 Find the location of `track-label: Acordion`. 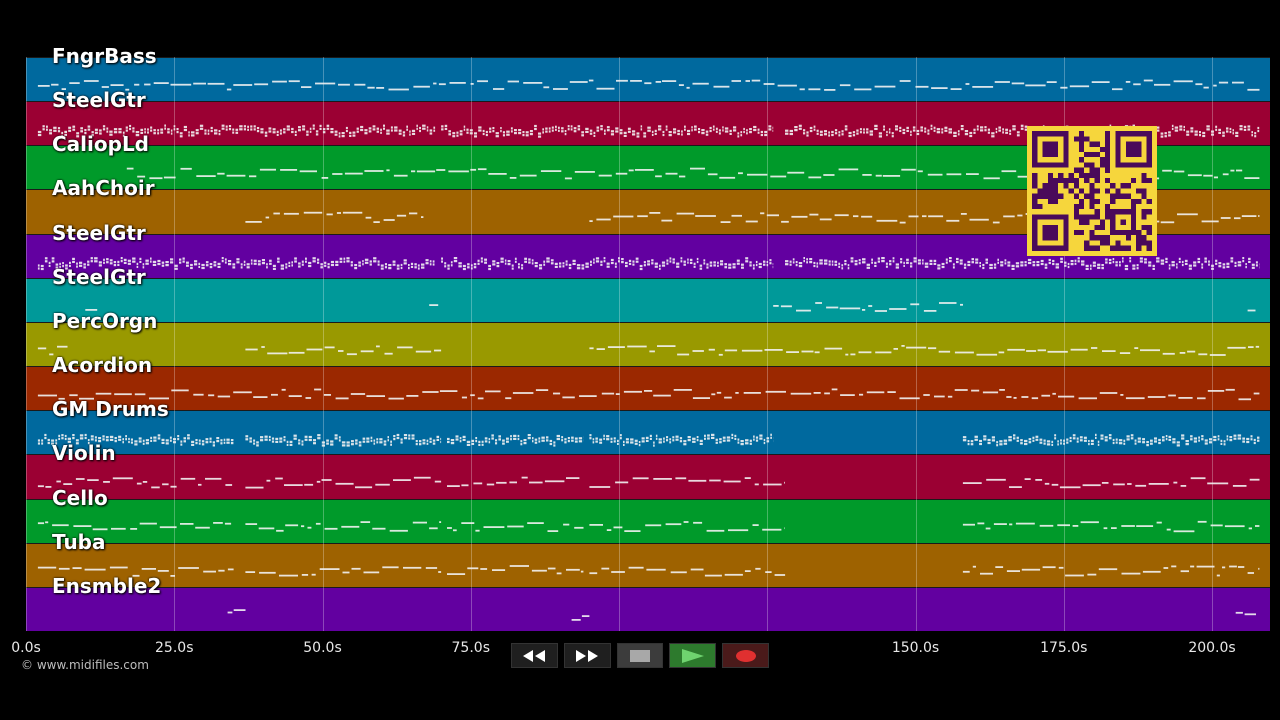

track-label: Acordion is located at coordinates (102, 365).